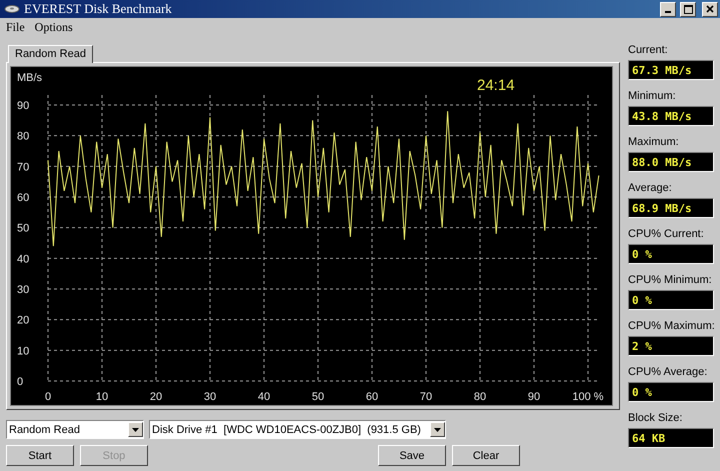 Image resolution: width=720 pixels, height=471 pixels. Describe the element at coordinates (671, 438) in the screenshot. I see `stat-value: 64 KB` at that location.